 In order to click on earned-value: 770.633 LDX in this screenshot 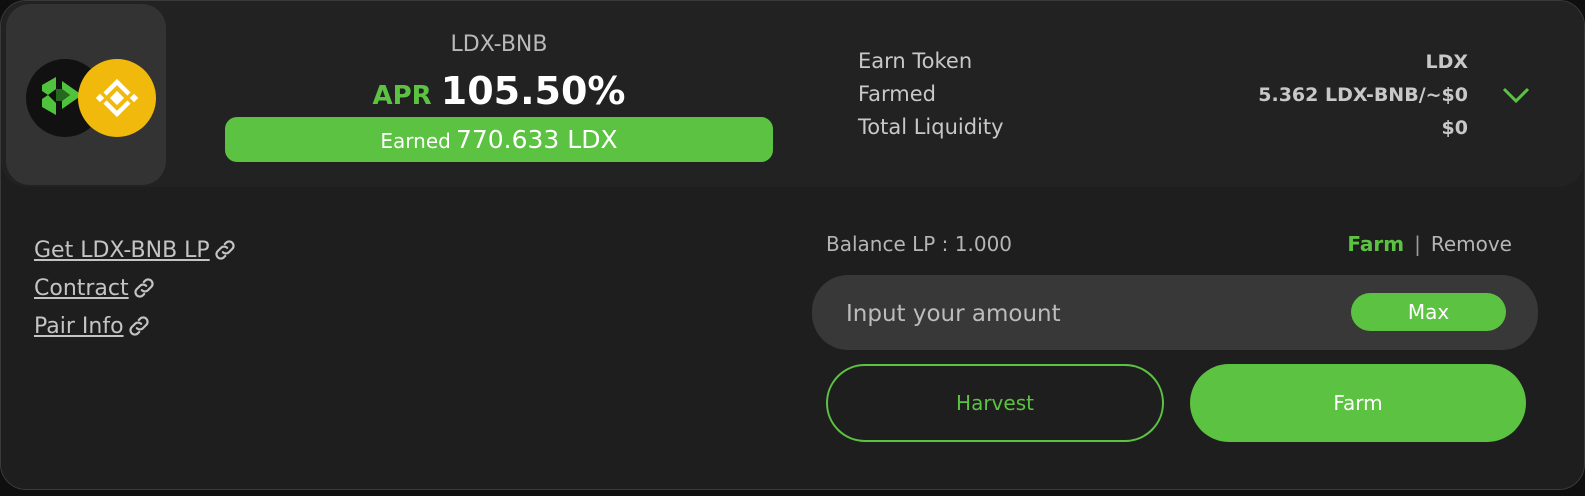, I will do `click(536, 139)`.